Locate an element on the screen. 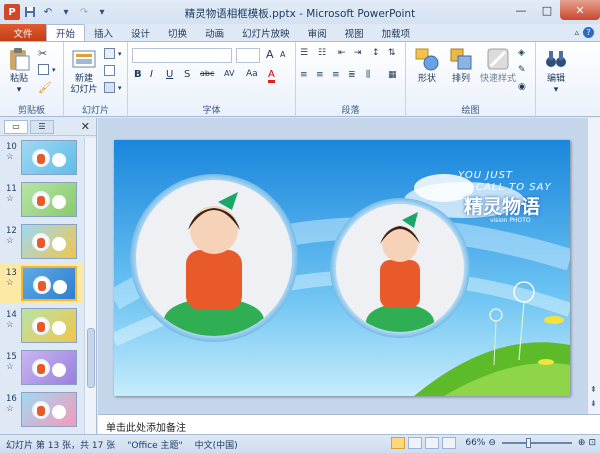 The image size is (600, 453). bullets-button: ☰ is located at coordinates (304, 53).